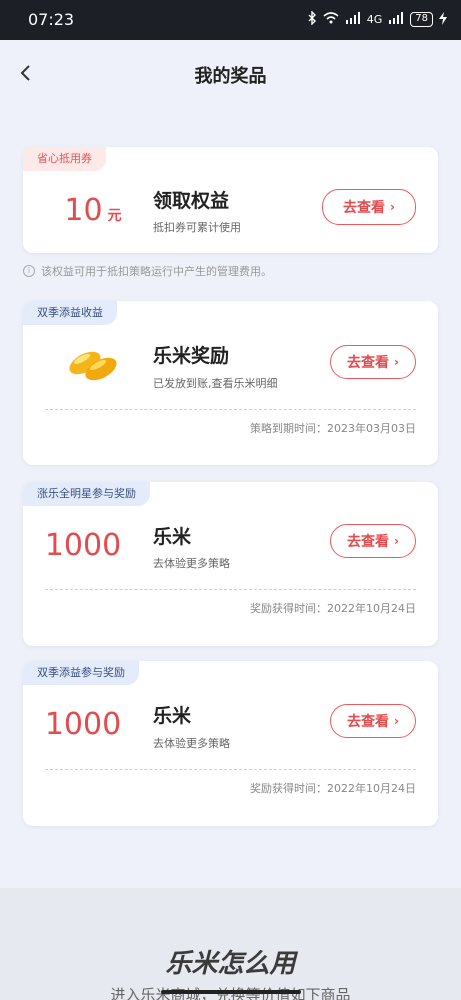  I want to click on status-time: 07:23, so click(51, 19).